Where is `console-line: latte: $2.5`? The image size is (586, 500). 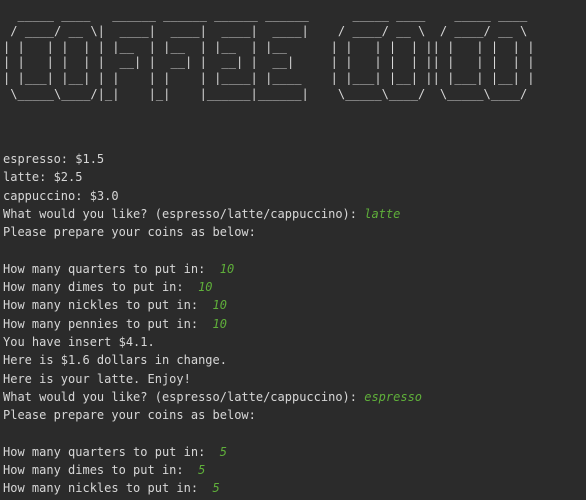 console-line: latte: $2.5 is located at coordinates (294, 177).